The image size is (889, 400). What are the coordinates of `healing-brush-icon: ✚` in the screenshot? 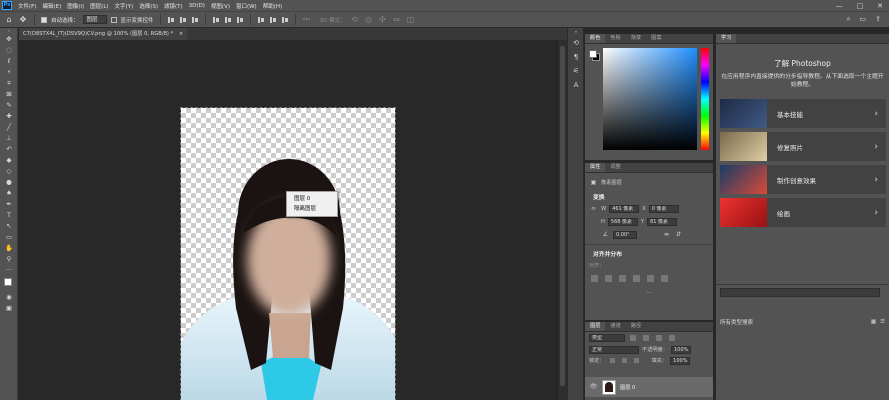 It's located at (9, 116).